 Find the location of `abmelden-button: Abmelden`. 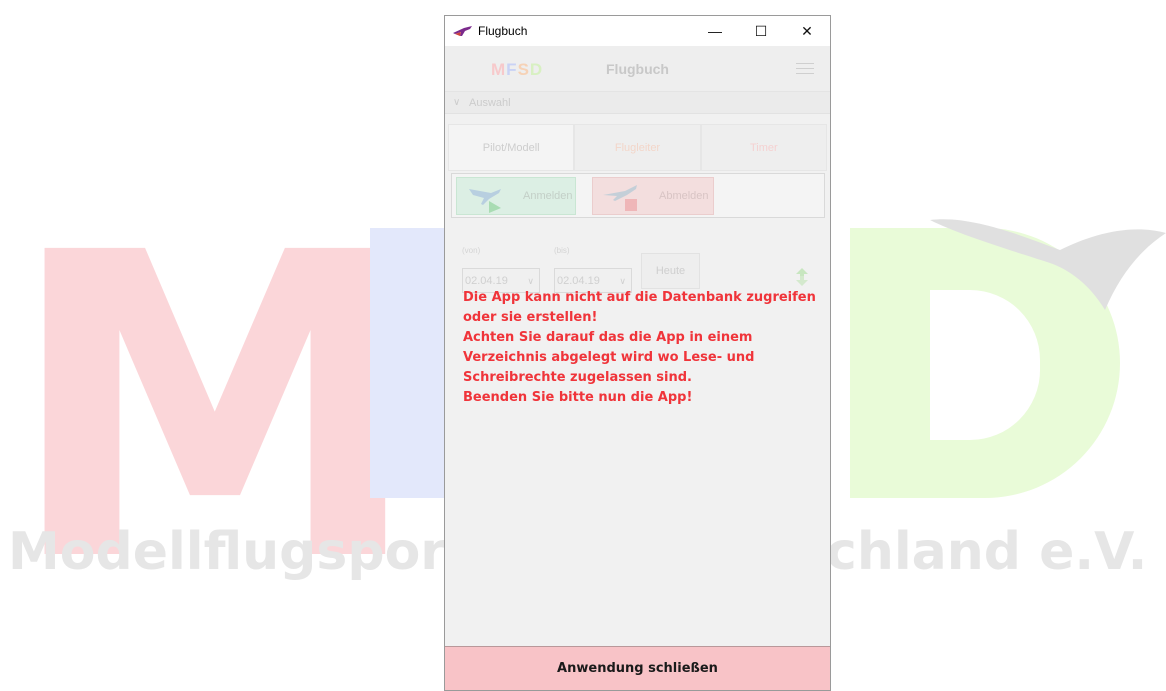

abmelden-button: Abmelden is located at coordinates (653, 196).